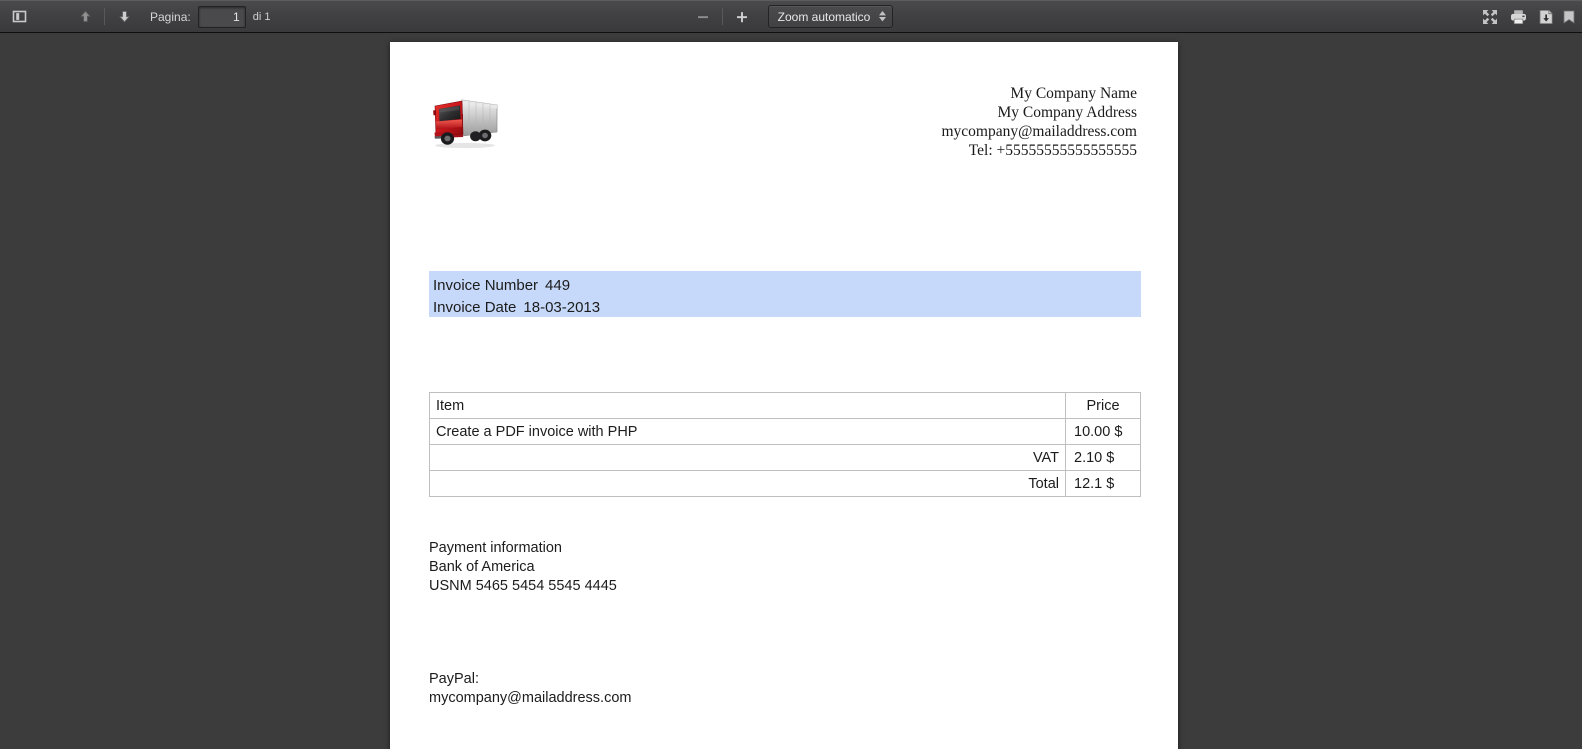 Image resolution: width=1582 pixels, height=749 pixels. I want to click on invoice-number-value: 449, so click(558, 285).